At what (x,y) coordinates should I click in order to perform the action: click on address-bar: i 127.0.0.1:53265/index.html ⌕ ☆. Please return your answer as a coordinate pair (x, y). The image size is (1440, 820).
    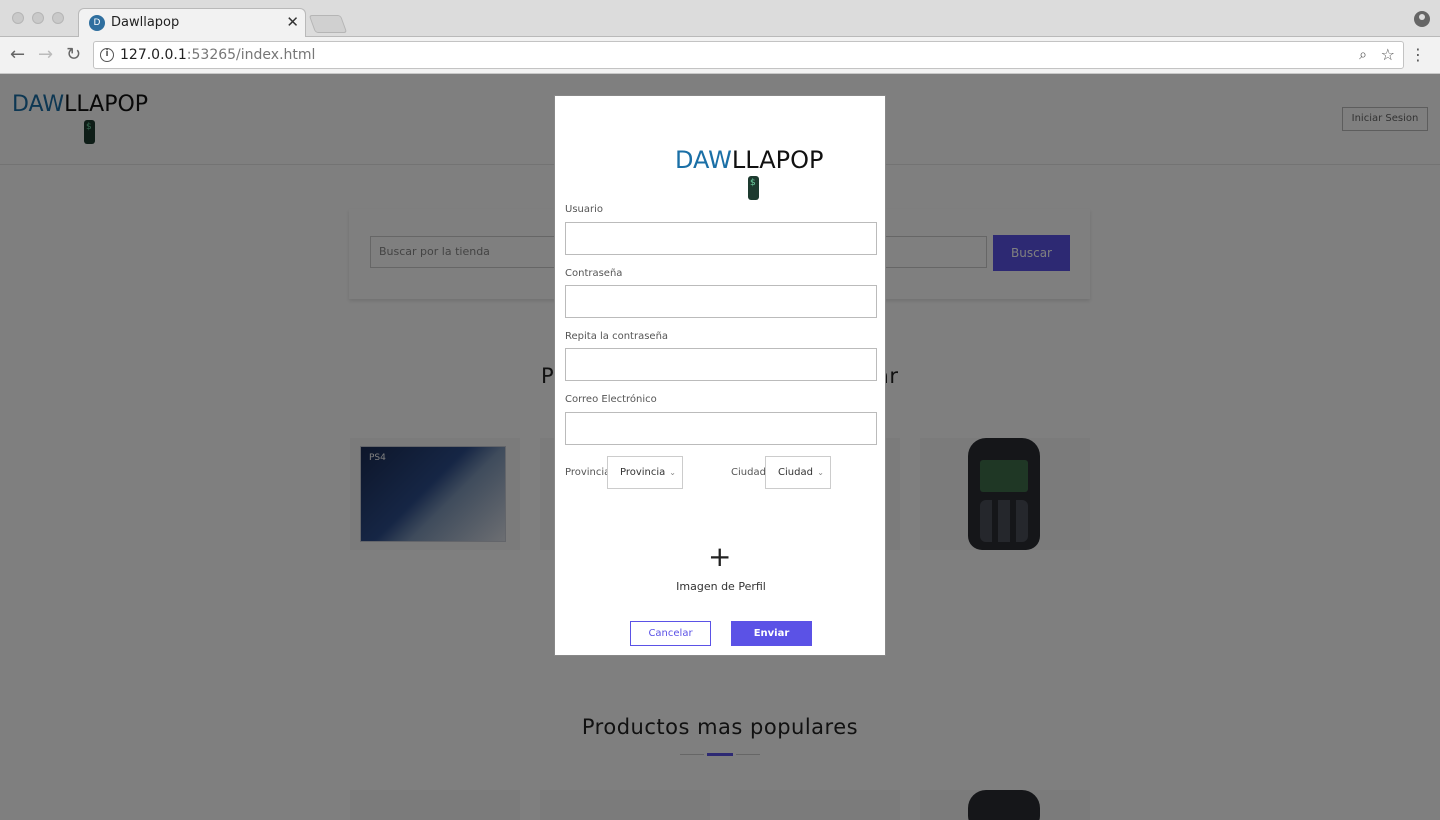
    Looking at the image, I should click on (748, 55).